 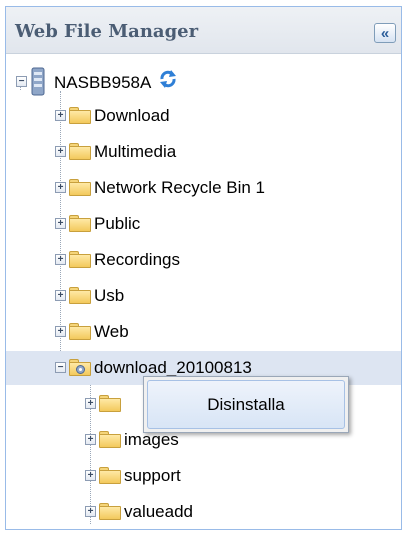 I want to click on tree-folder-item: + Public, so click(x=203, y=224).